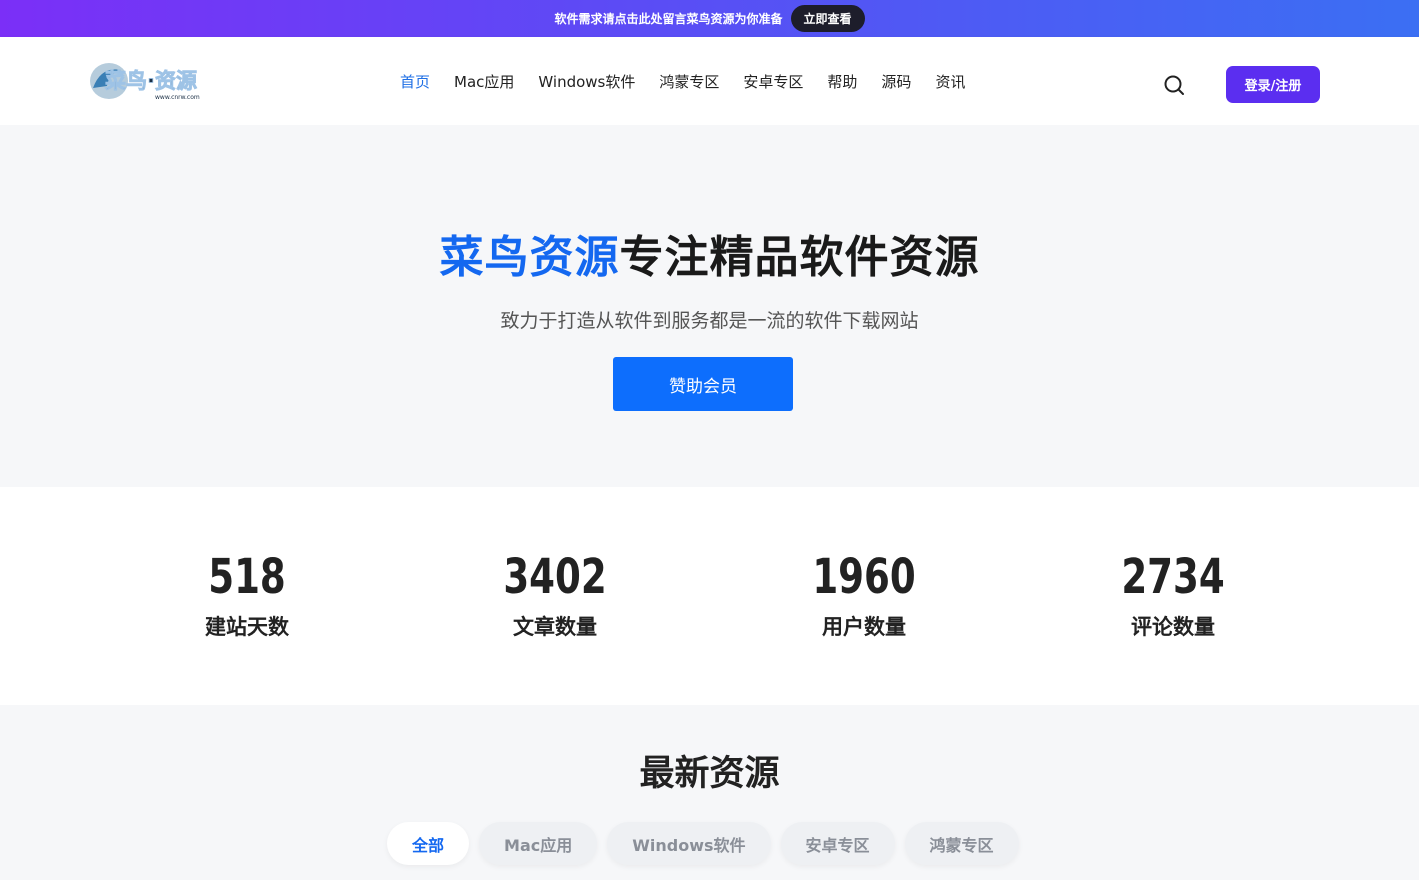  Describe the element at coordinates (827, 18) in the screenshot. I see `view-now-button: 立即查看` at that location.